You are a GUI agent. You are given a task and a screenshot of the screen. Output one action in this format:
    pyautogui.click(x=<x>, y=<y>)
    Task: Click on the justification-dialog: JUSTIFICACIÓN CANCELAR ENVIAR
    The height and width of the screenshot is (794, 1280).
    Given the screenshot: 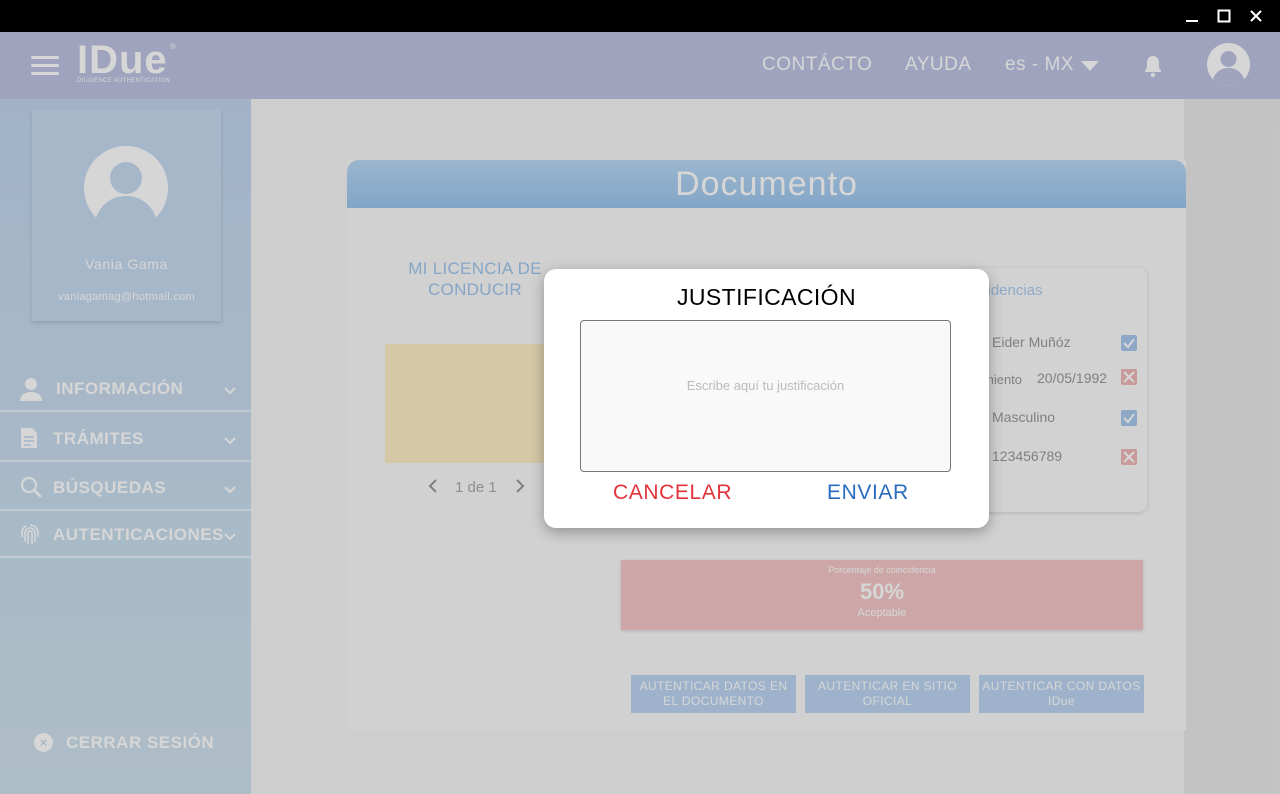 What is the action you would take?
    pyautogui.click(x=766, y=398)
    